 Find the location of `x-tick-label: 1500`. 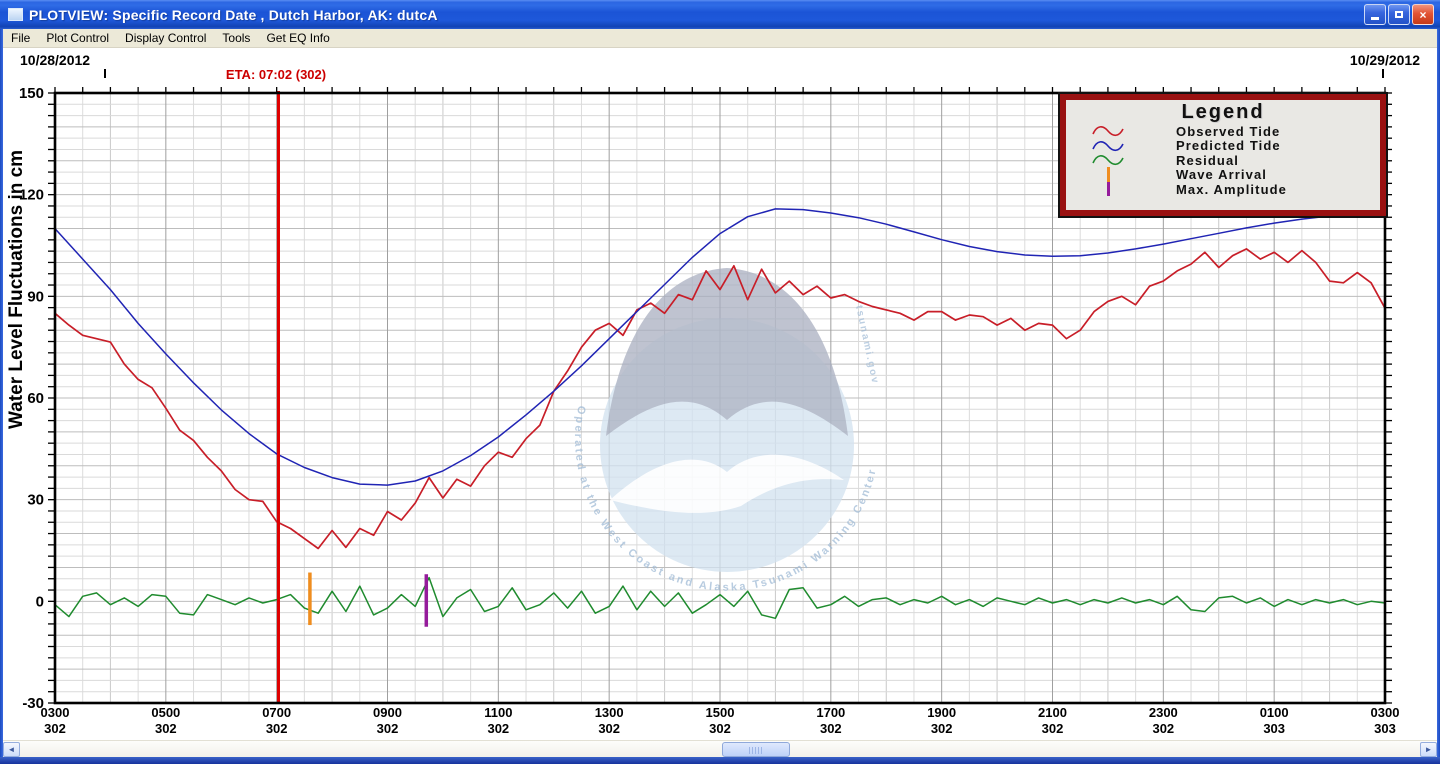

x-tick-label: 1500 is located at coordinates (720, 712).